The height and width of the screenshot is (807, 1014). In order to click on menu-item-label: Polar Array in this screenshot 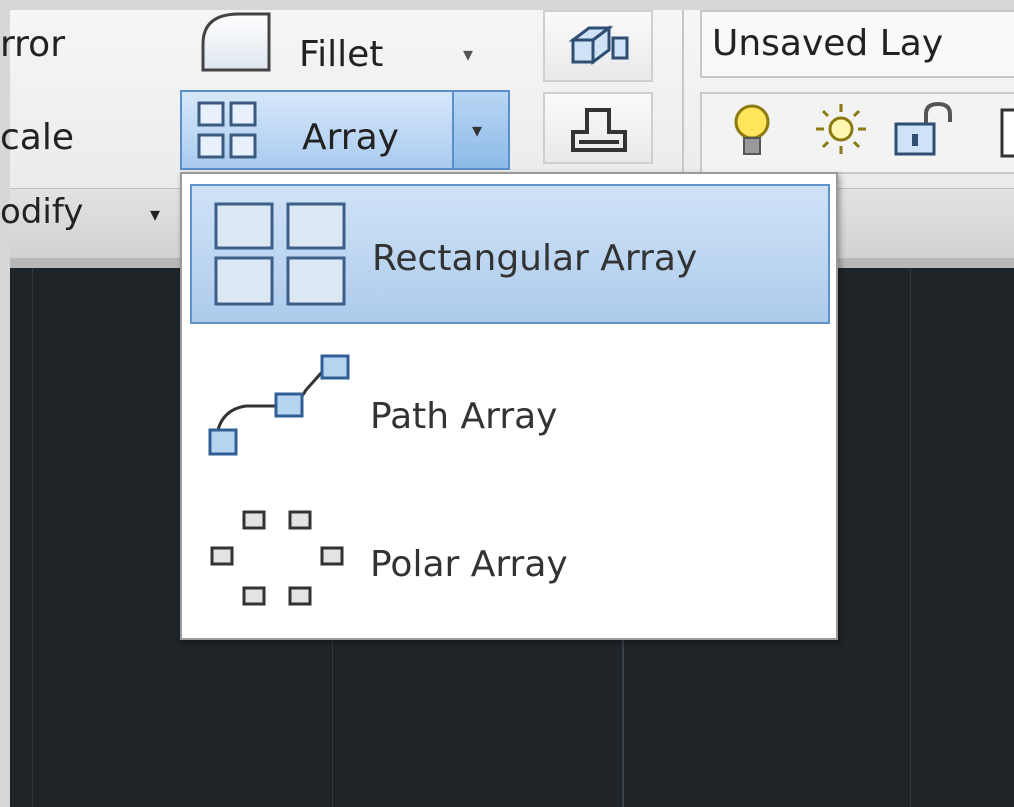, I will do `click(469, 564)`.